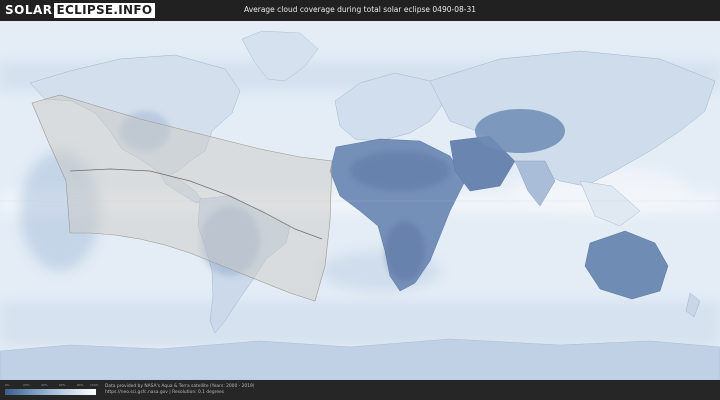  I want to click on legend-tick-80: 80%, so click(80, 385).